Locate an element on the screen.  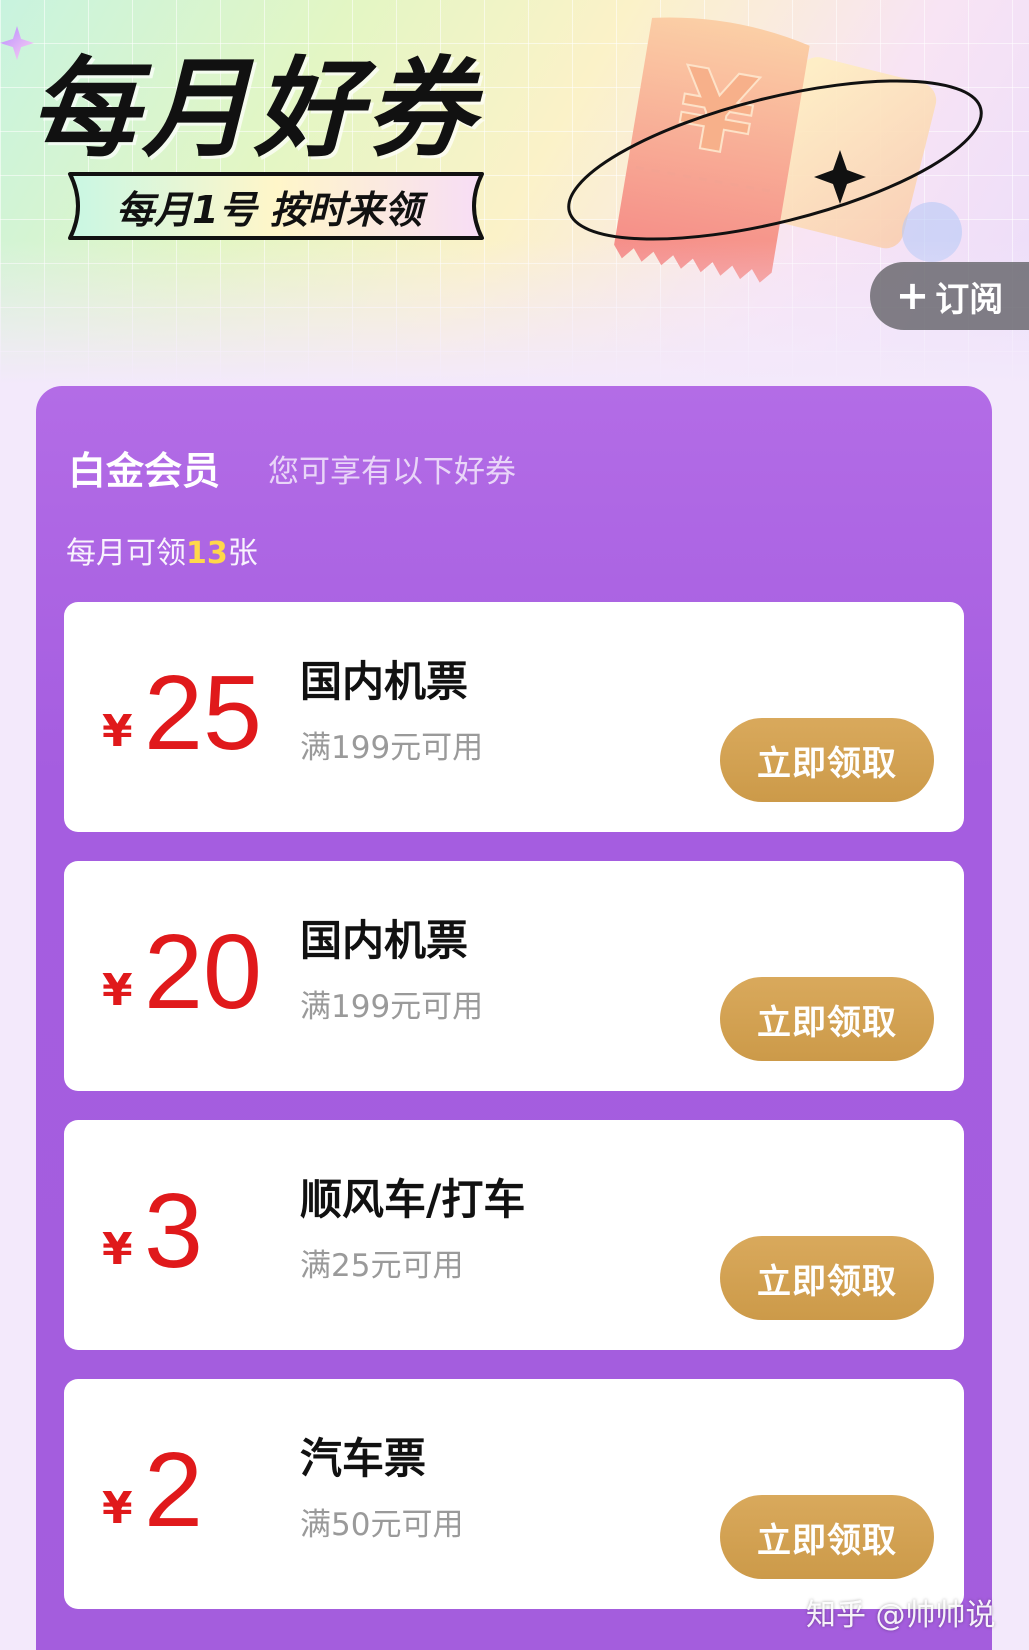
coupon-card: ¥ 25 国内机票 满199元可用 立即领取 is located at coordinates (514, 717).